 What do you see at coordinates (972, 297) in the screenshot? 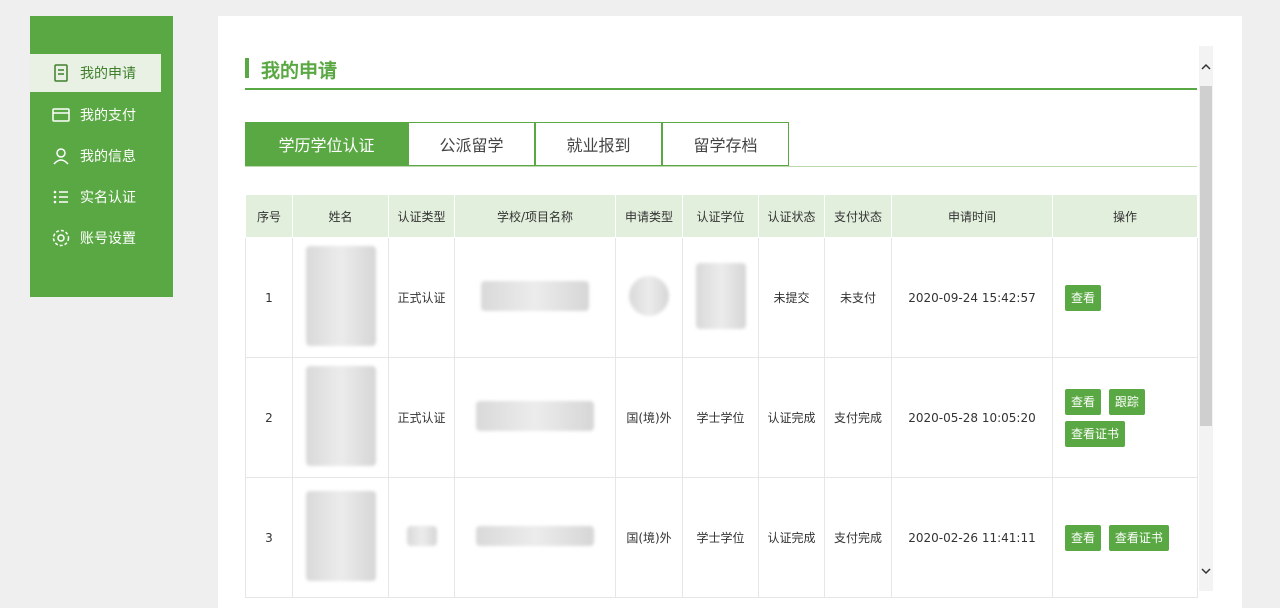
I see `cell-time: 2020-09-24 15:42:57` at bounding box center [972, 297].